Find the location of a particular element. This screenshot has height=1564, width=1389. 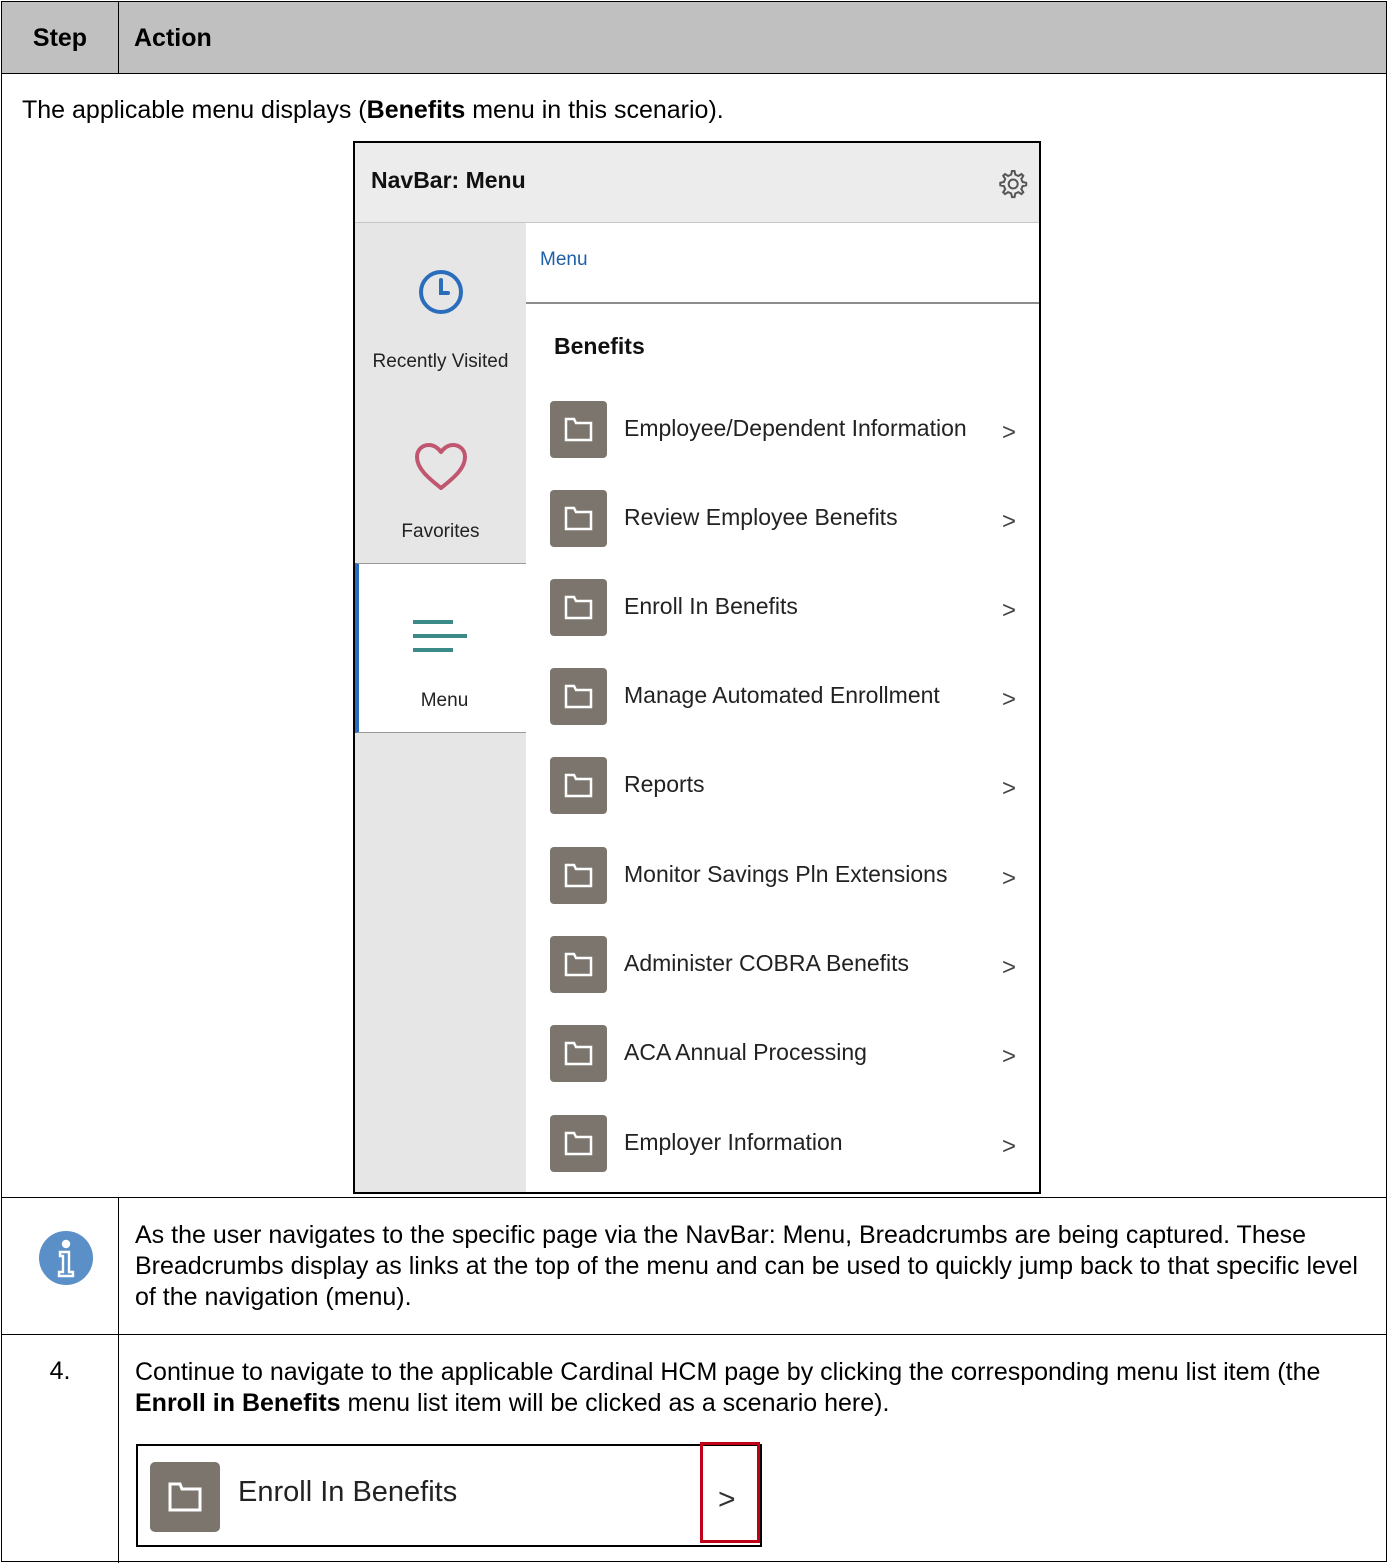

step-text-bold: Enroll in Benefits is located at coordinates (238, 1403).